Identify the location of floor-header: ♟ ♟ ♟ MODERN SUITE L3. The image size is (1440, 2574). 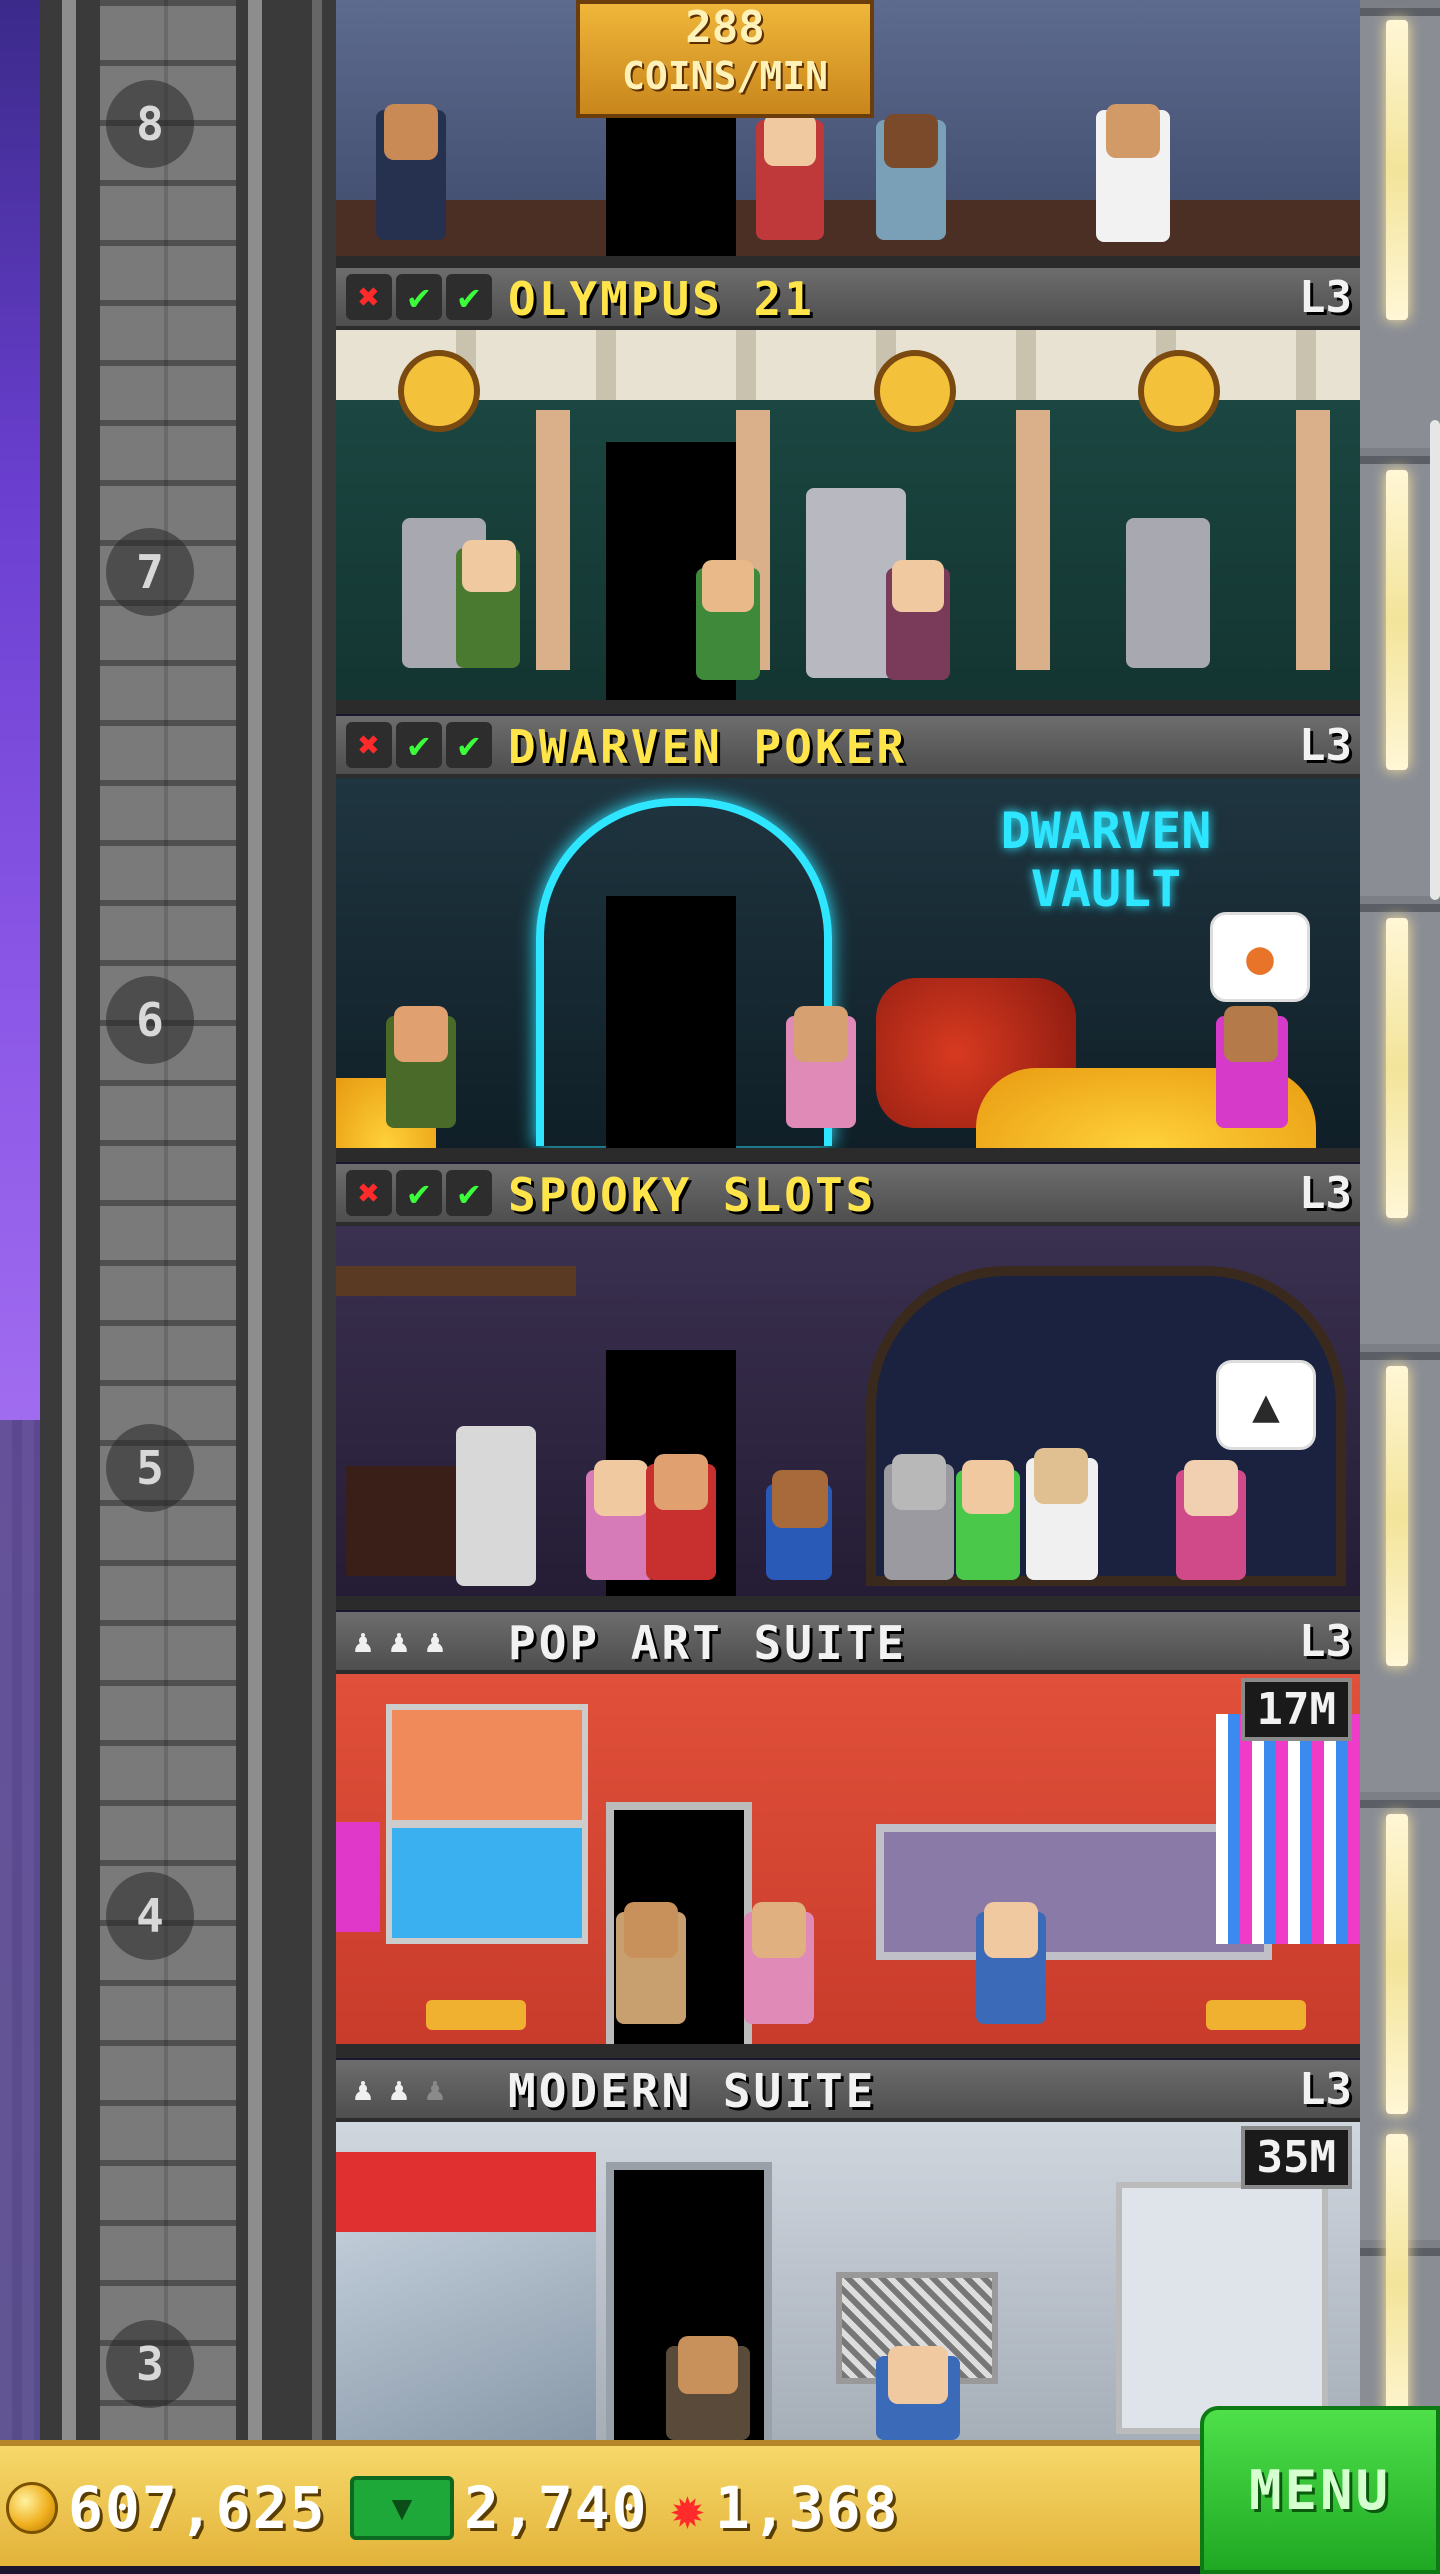
(848, 2091).